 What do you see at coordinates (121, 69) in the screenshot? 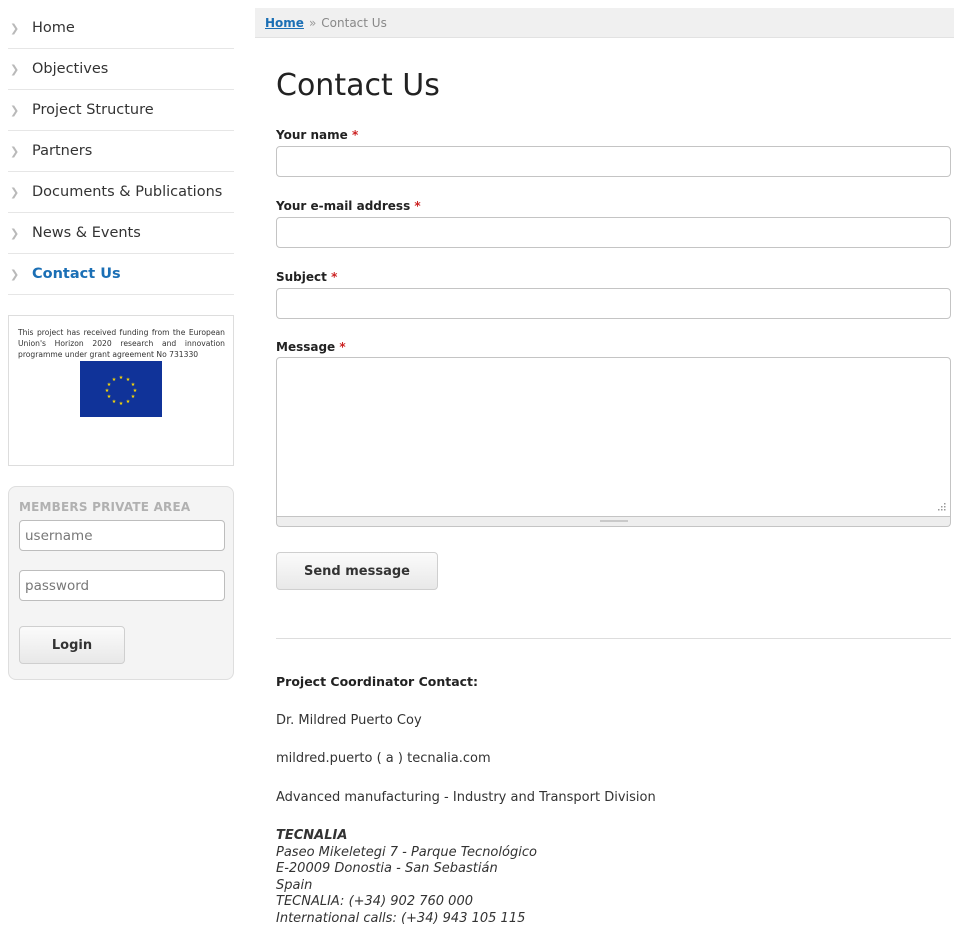
I see `sidebar-item-objectives: ❯ Objectives` at bounding box center [121, 69].